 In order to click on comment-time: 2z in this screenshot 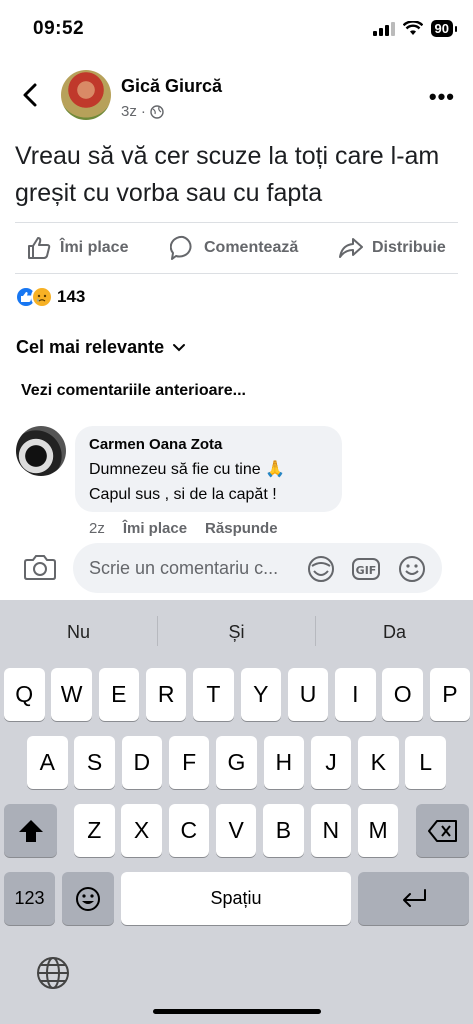, I will do `click(97, 528)`.